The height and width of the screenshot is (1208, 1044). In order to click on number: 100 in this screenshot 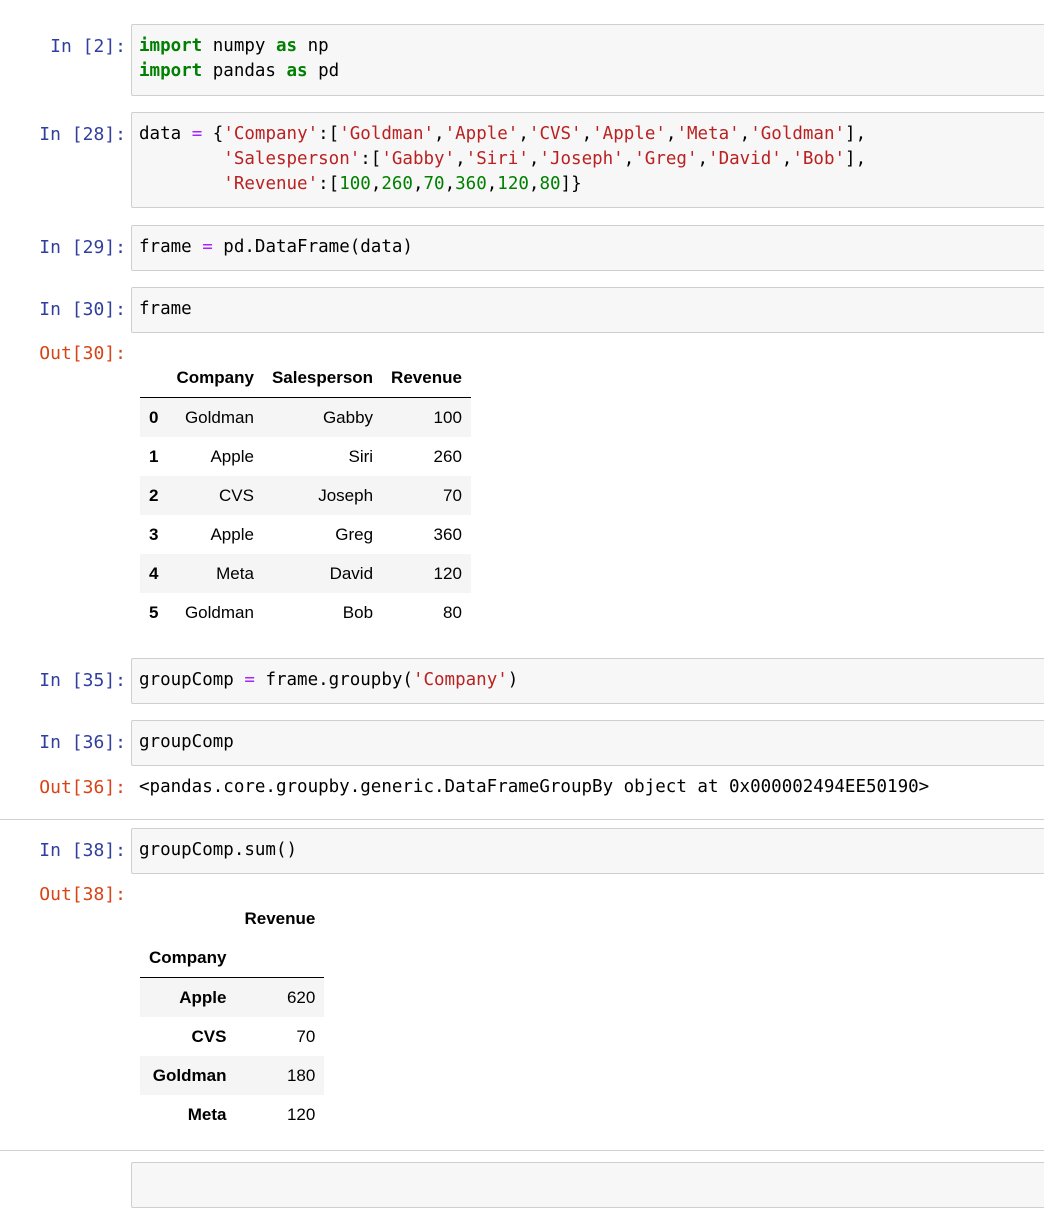, I will do `click(355, 184)`.